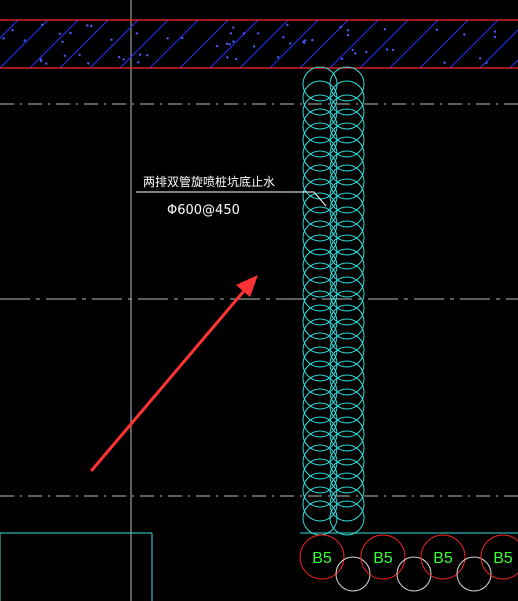  What do you see at coordinates (203, 210) in the screenshot?
I see `annotation-spec: Φ600@450` at bounding box center [203, 210].